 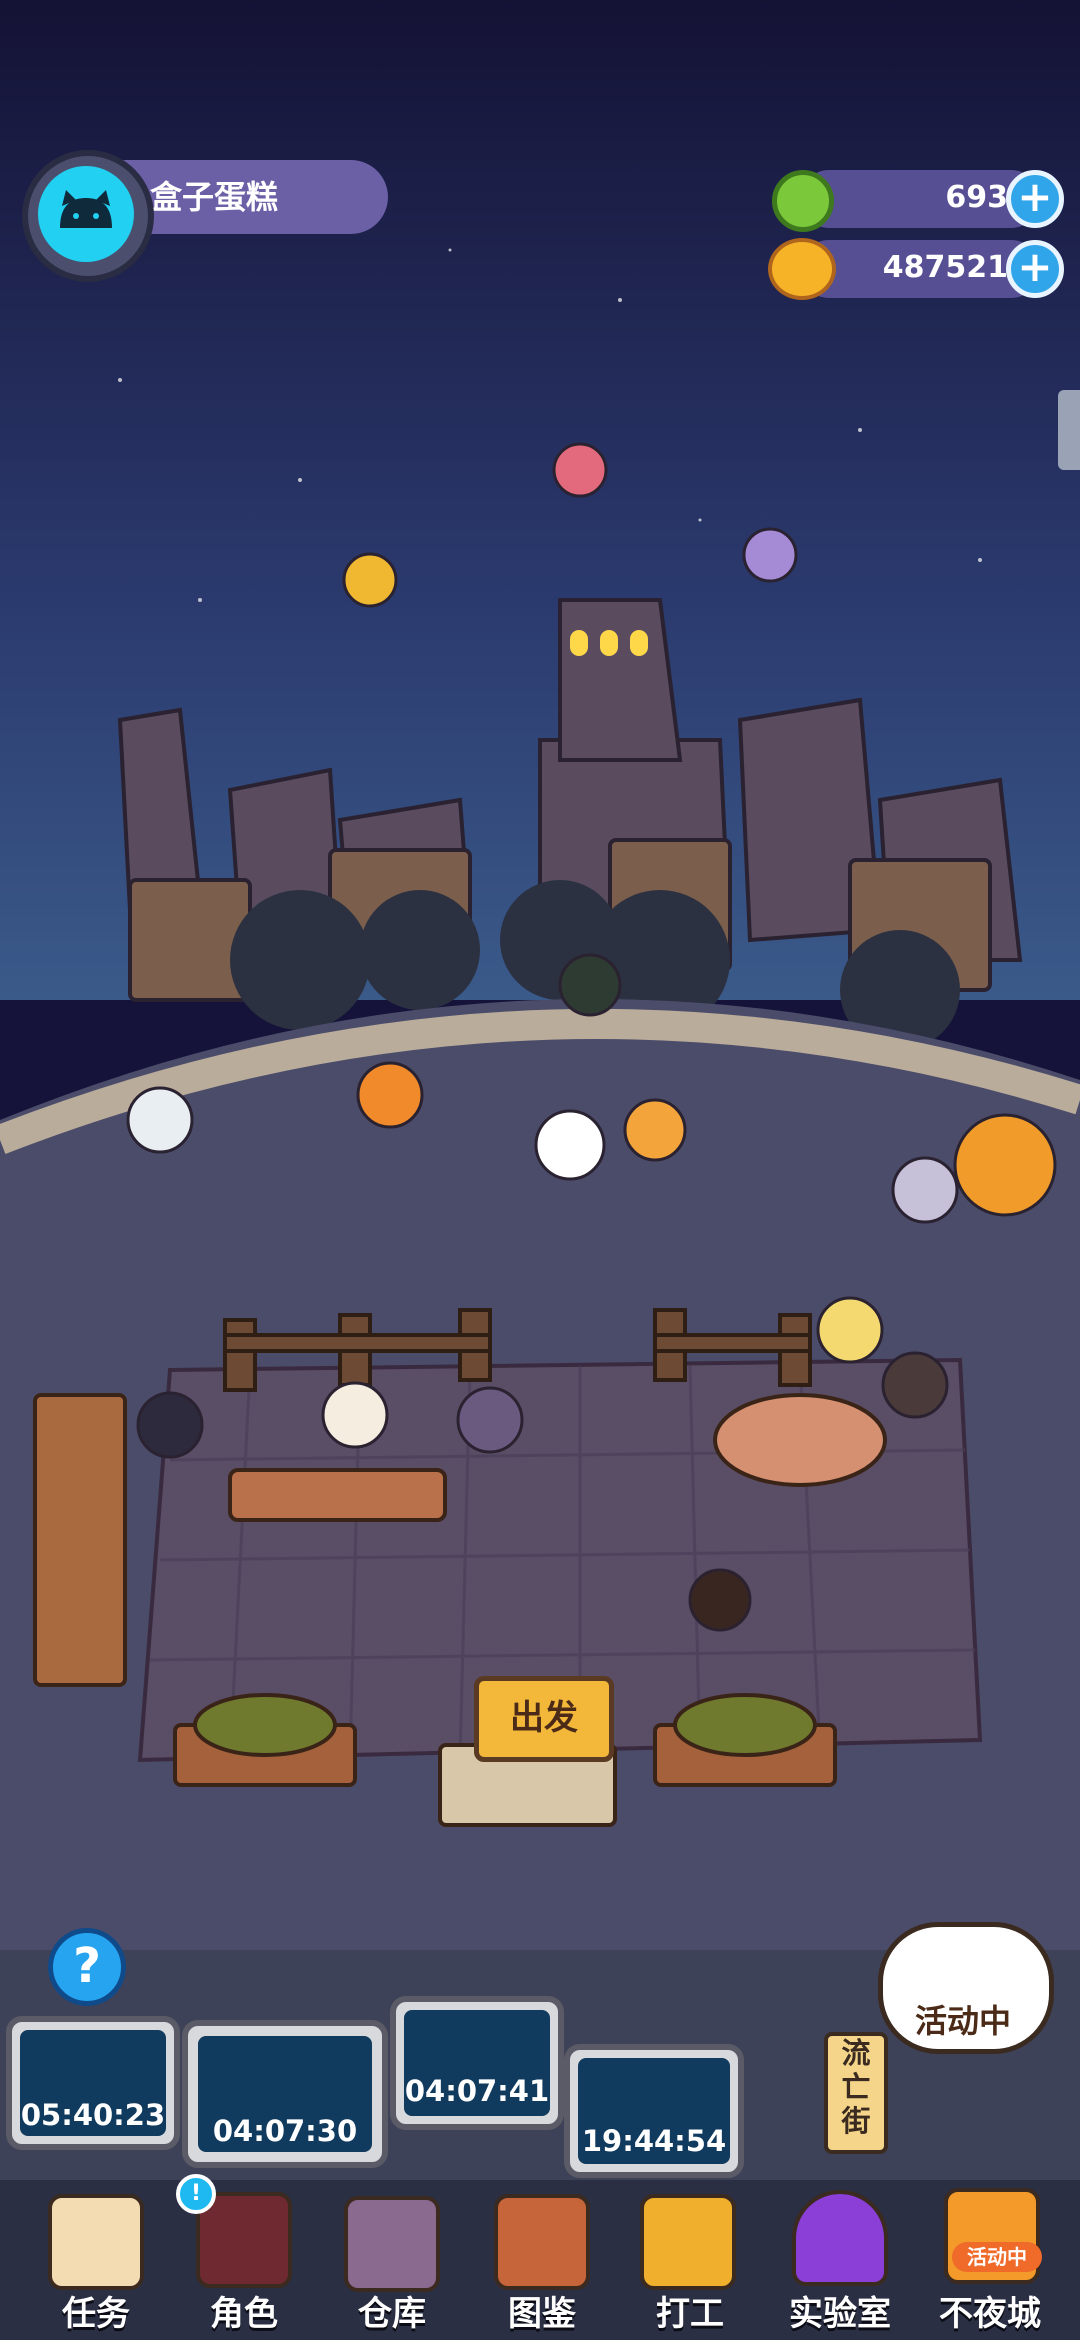 What do you see at coordinates (1035, 269) in the screenshot?
I see `add-coins-button: +` at bounding box center [1035, 269].